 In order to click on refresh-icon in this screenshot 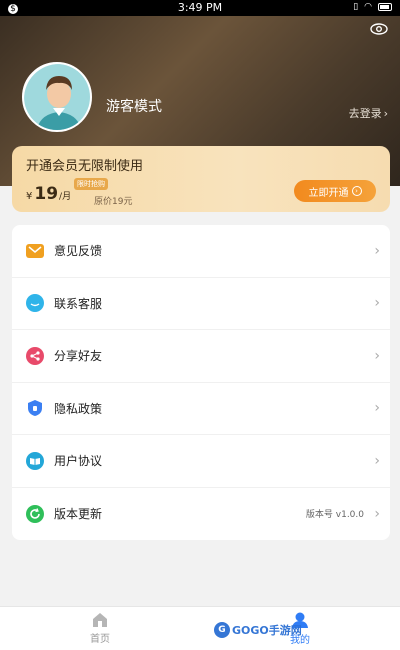, I will do `click(35, 513)`.